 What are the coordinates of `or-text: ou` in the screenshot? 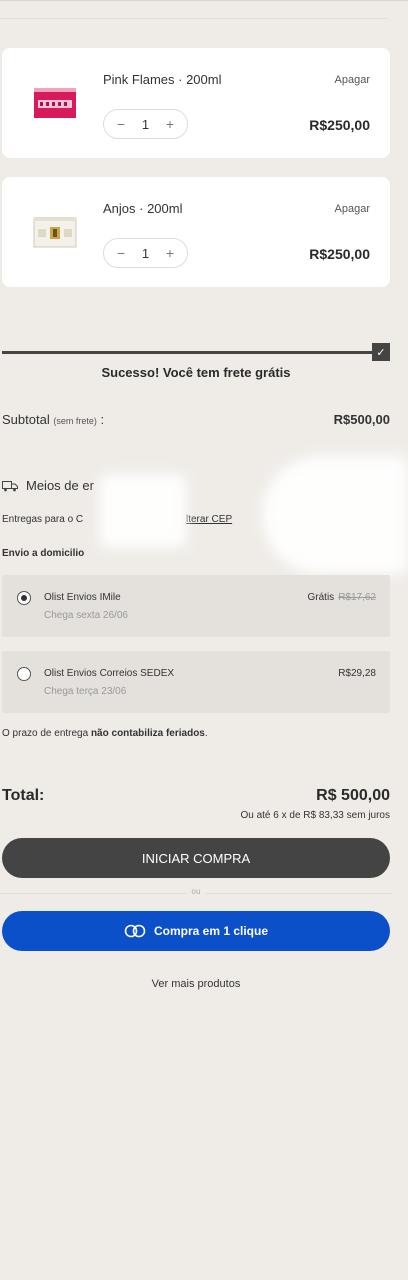 It's located at (196, 891).